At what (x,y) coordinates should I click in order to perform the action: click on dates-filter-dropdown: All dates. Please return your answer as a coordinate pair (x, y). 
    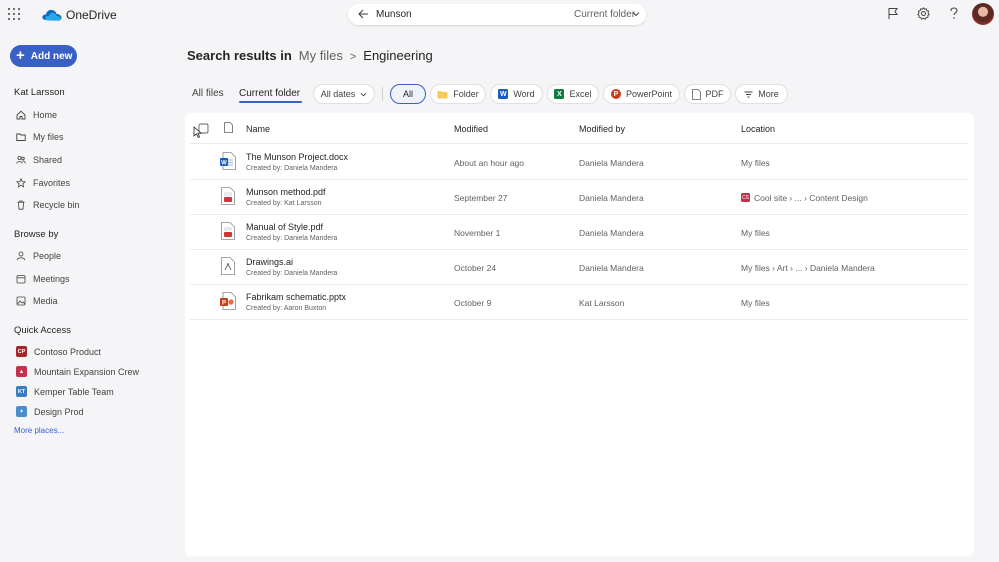
    Looking at the image, I should click on (344, 94).